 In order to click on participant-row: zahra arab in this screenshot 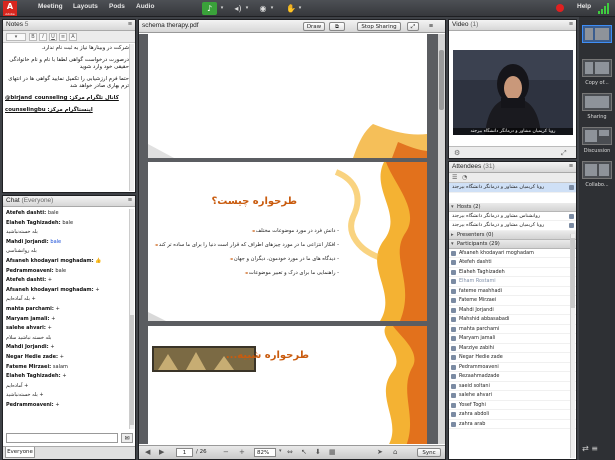, I will do `click(512, 424)`.